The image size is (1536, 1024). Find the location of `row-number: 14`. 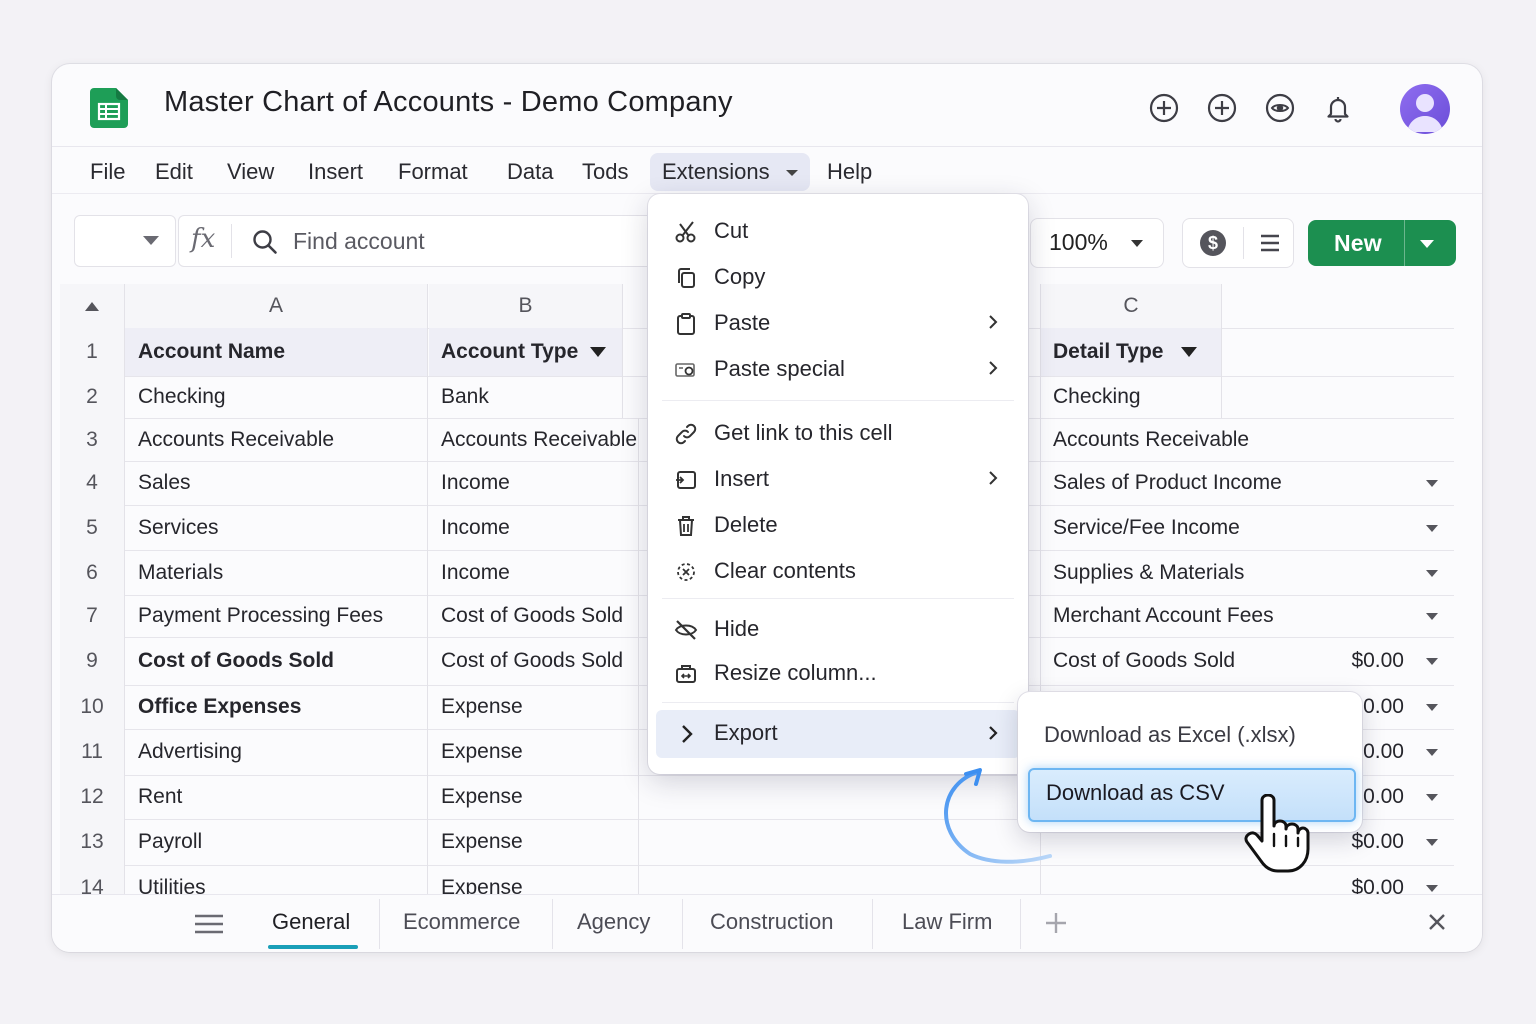

row-number: 14 is located at coordinates (92, 879).